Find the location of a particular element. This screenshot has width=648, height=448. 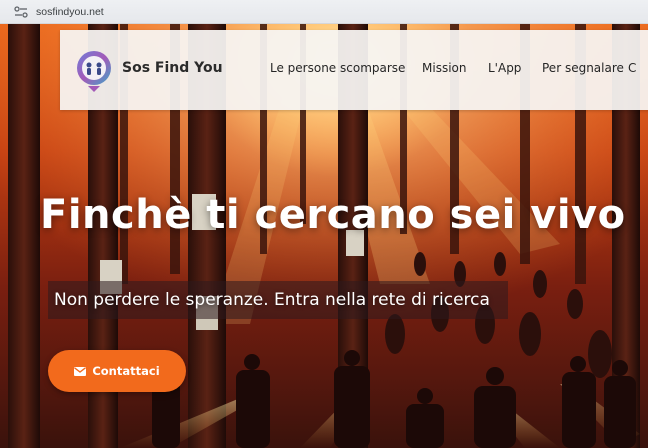

nav-item-persone-scomparse: Le persone scomparse is located at coordinates (337, 68).